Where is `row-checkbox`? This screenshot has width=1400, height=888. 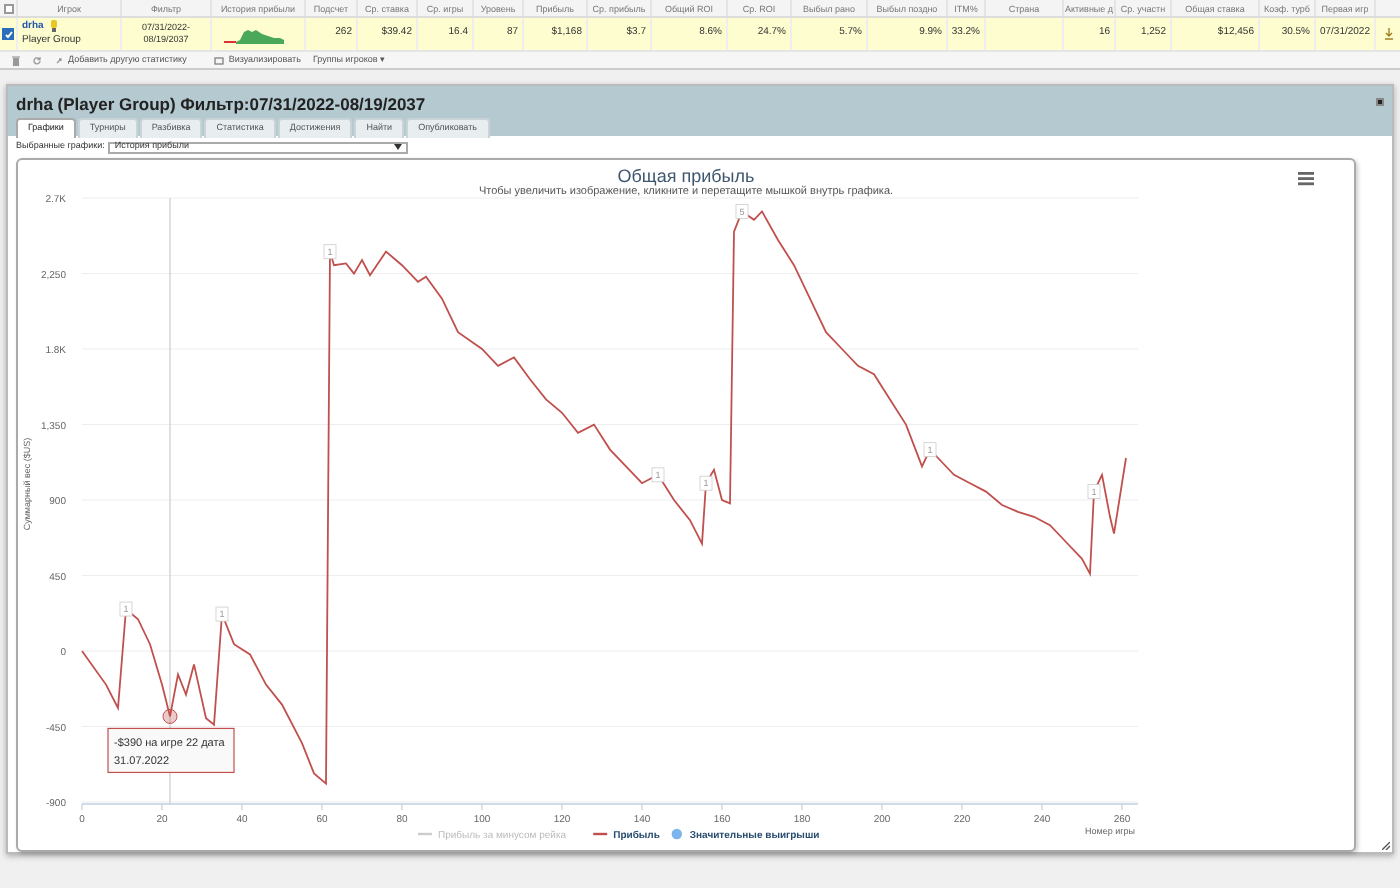 row-checkbox is located at coordinates (8, 34).